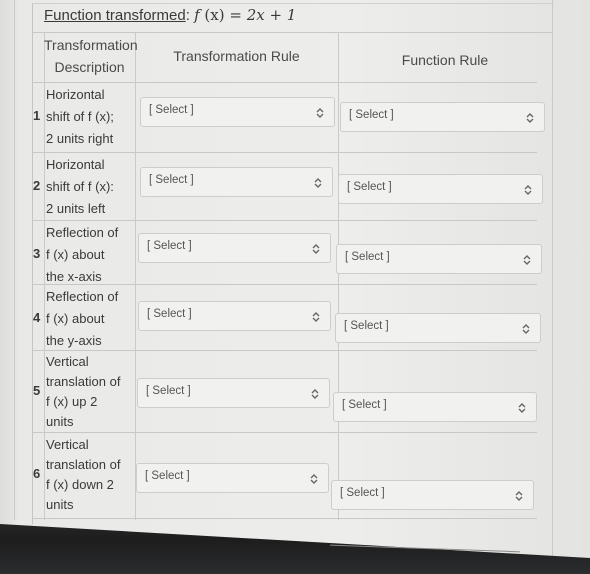  Describe the element at coordinates (37, 253) in the screenshot. I see `row-number: 3` at that location.